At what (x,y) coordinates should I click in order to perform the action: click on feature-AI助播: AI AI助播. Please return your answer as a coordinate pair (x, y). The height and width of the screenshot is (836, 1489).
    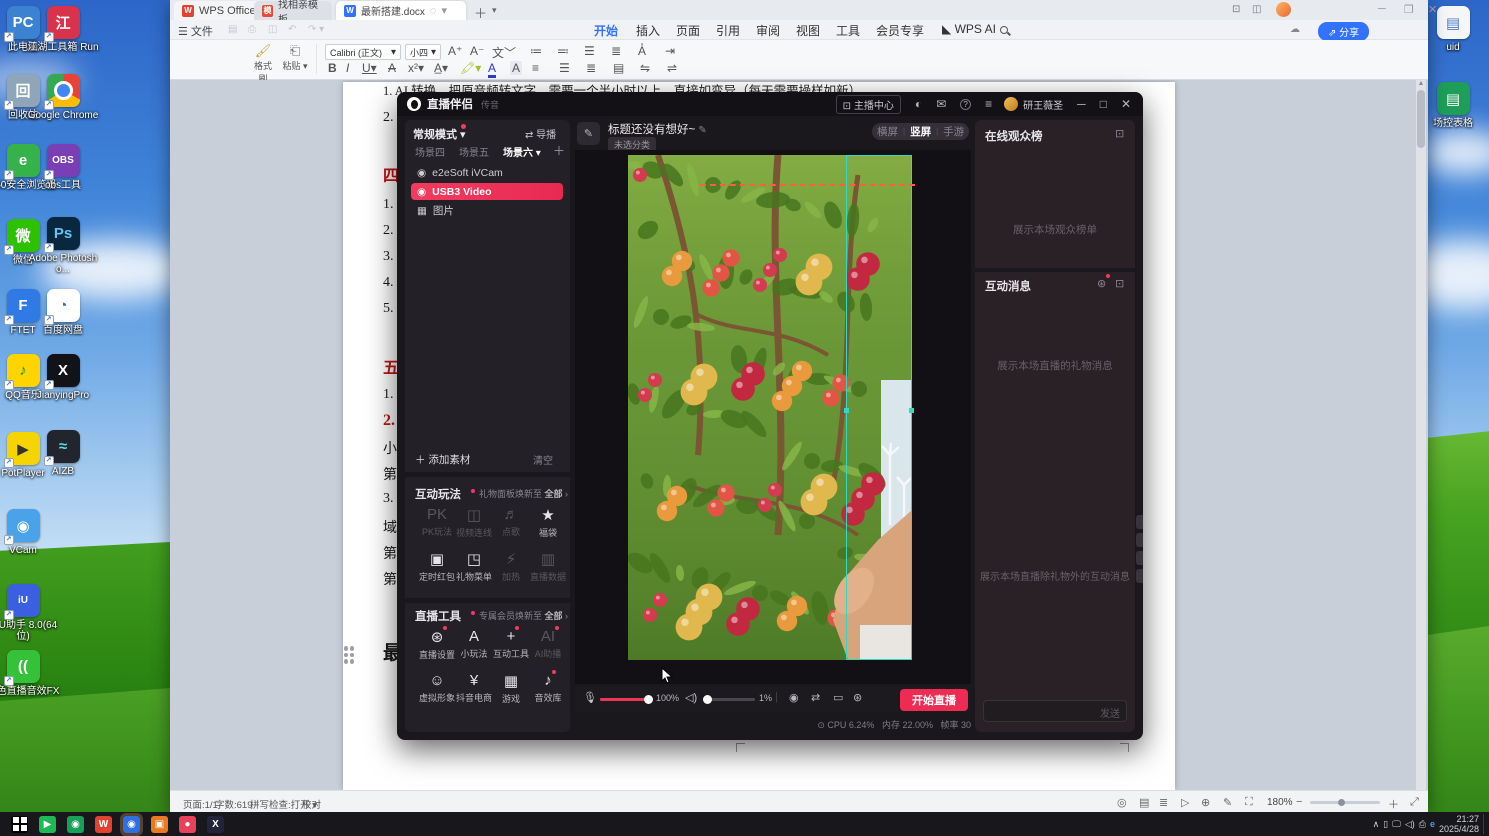
    Looking at the image, I should click on (548, 643).